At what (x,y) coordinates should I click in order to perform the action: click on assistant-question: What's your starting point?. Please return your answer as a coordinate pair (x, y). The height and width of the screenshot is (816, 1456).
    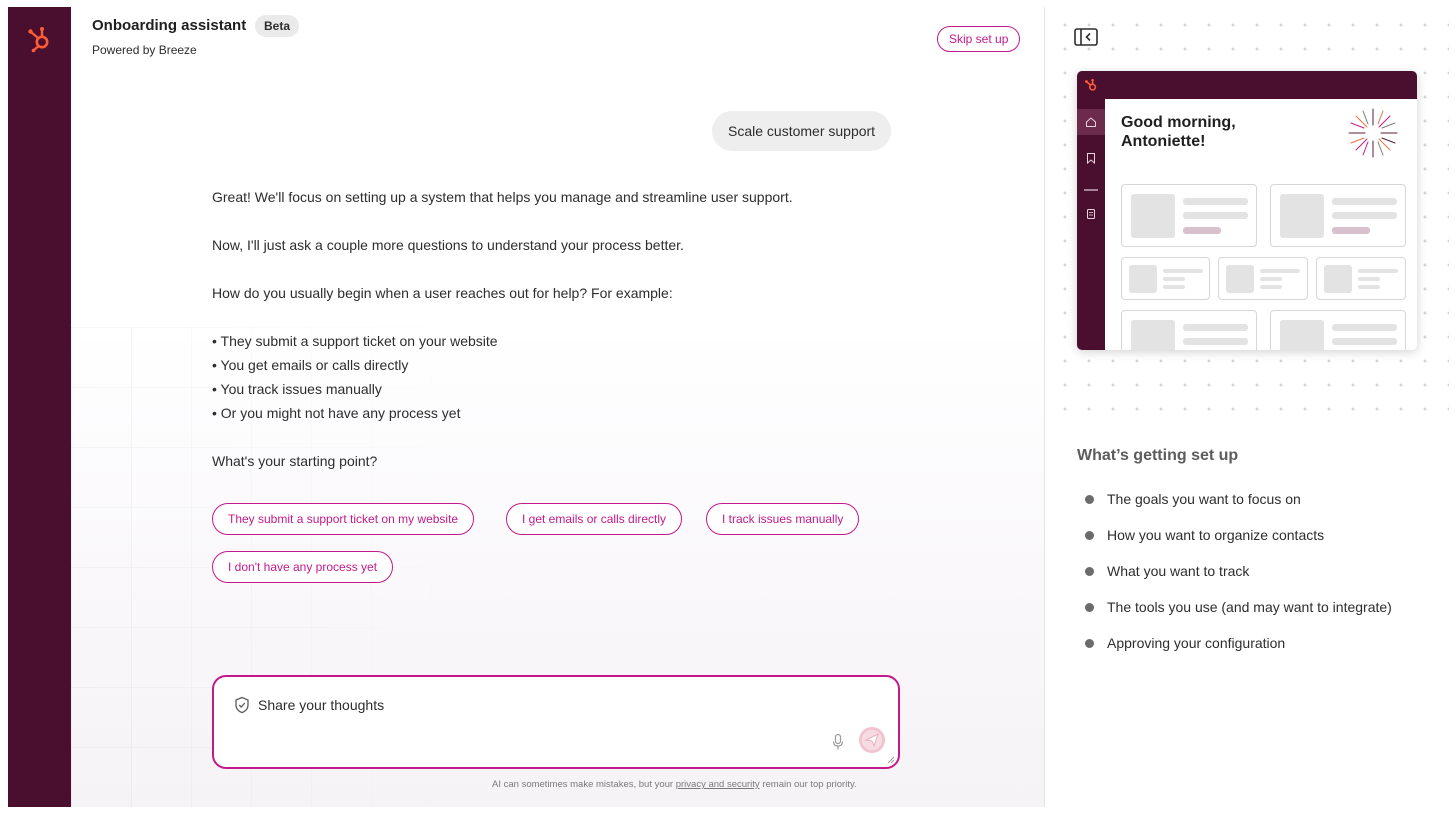
    Looking at the image, I should click on (295, 461).